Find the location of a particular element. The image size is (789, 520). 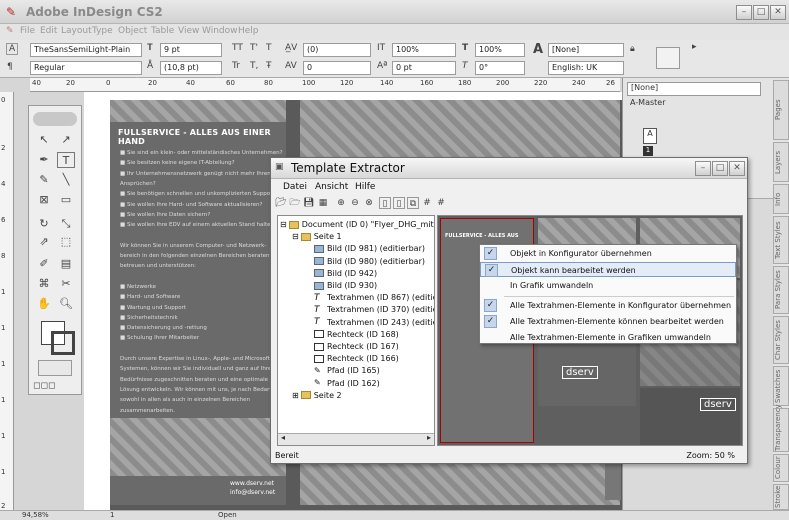

tree-hscrollbar: ◂ ▸ is located at coordinates (356, 439).